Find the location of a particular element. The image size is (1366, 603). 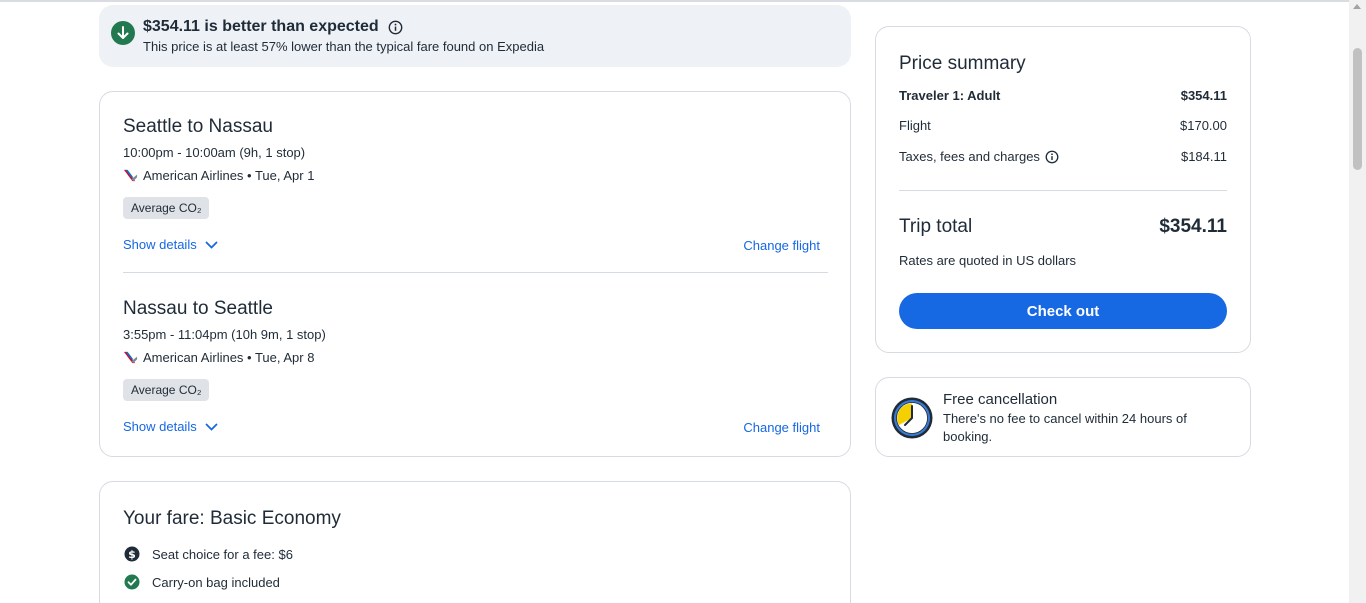

top-border is located at coordinates (683, 1).